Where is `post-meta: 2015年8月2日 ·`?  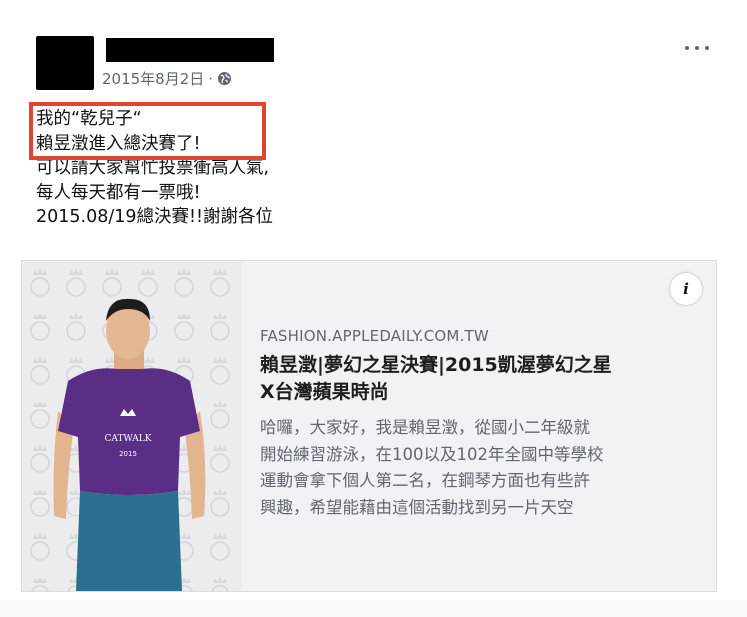
post-meta: 2015年8月2日 · is located at coordinates (167, 78).